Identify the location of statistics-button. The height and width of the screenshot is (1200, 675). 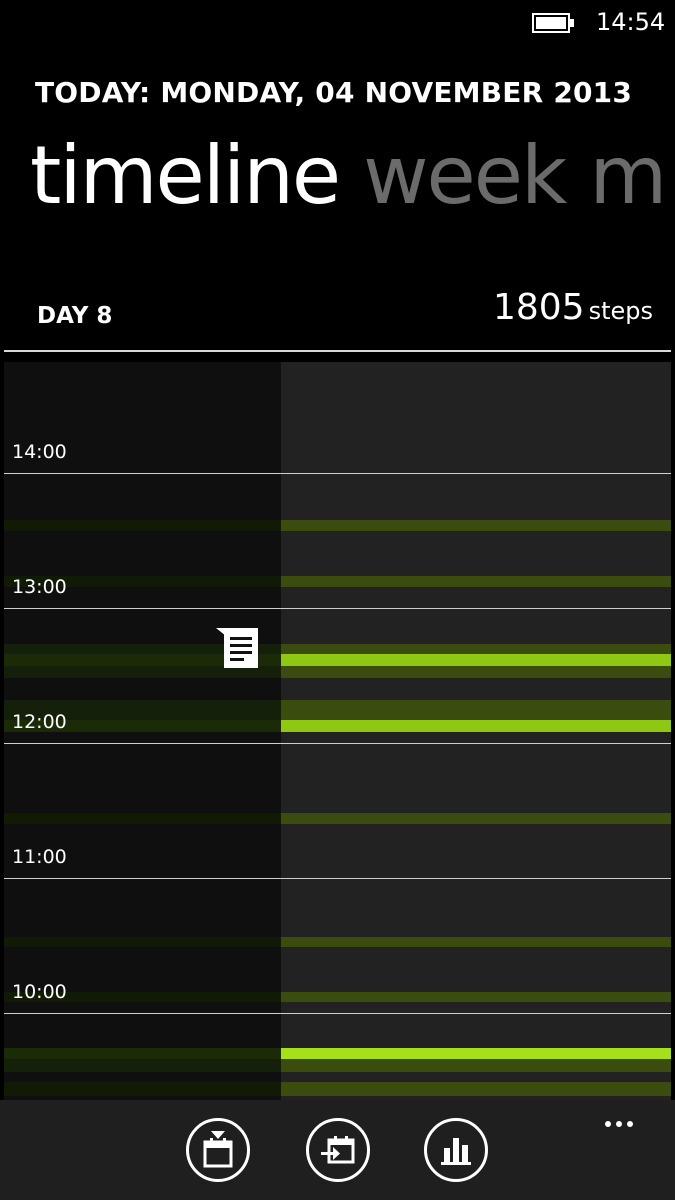
(456, 1150).